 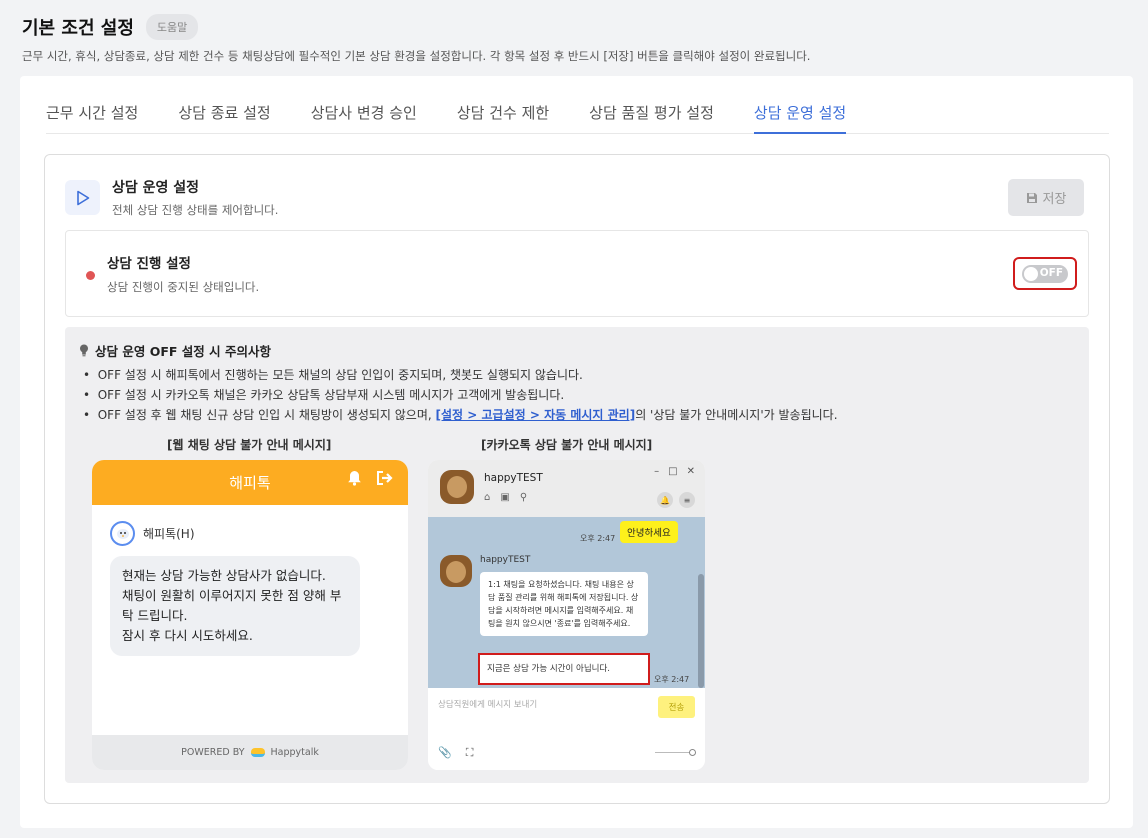 I want to click on send-button: 전송, so click(x=676, y=707).